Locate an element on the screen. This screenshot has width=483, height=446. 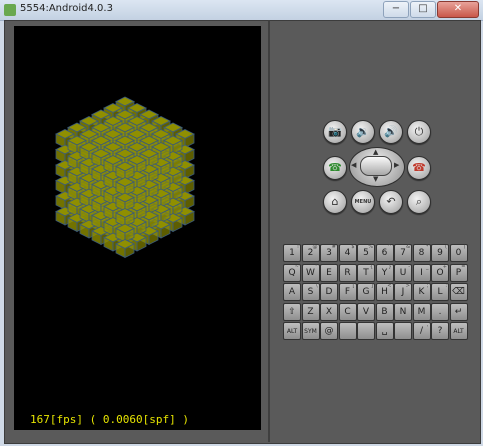
key: 8 * is located at coordinates (421, 253).